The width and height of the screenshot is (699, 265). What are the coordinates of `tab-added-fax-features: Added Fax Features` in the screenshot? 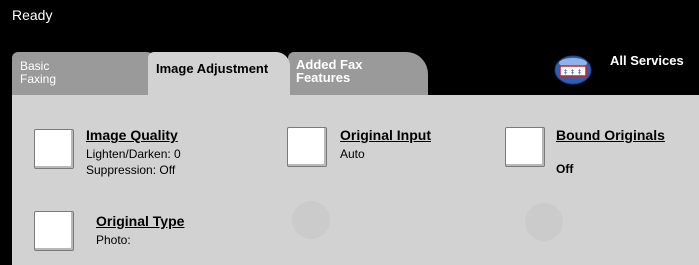 It's located at (358, 75).